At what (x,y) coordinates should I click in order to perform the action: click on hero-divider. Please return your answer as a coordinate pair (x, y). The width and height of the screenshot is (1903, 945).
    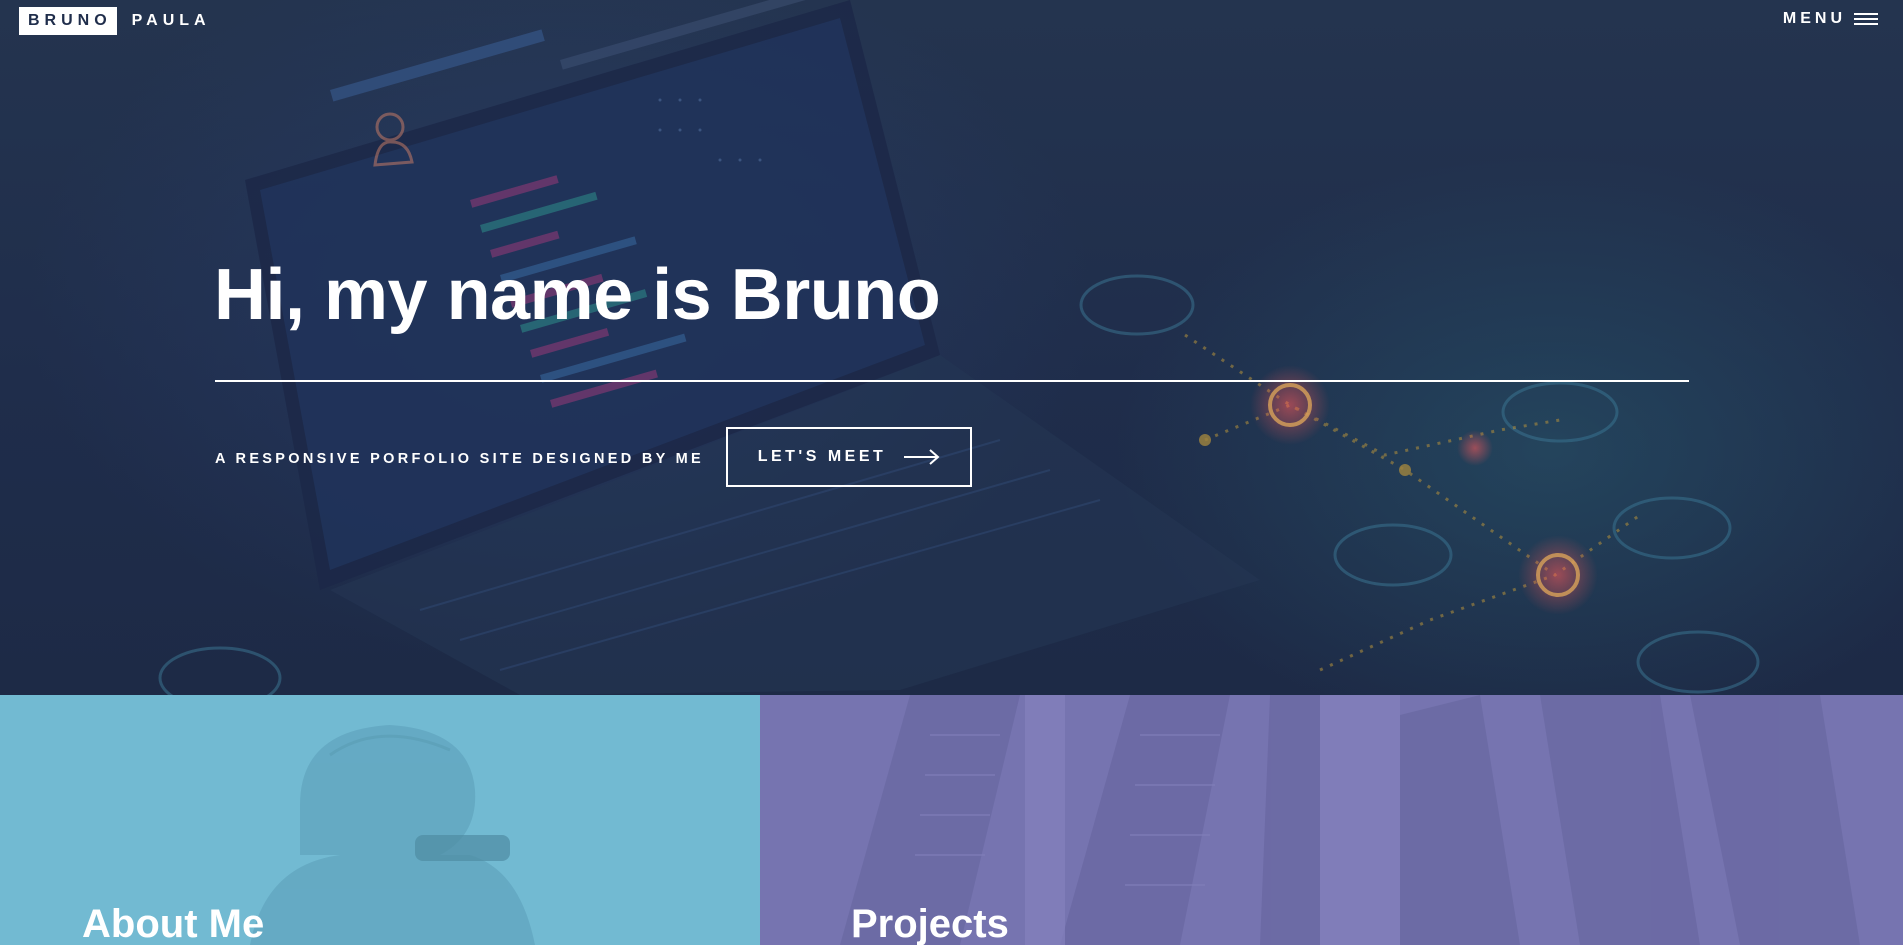
    Looking at the image, I should click on (952, 381).